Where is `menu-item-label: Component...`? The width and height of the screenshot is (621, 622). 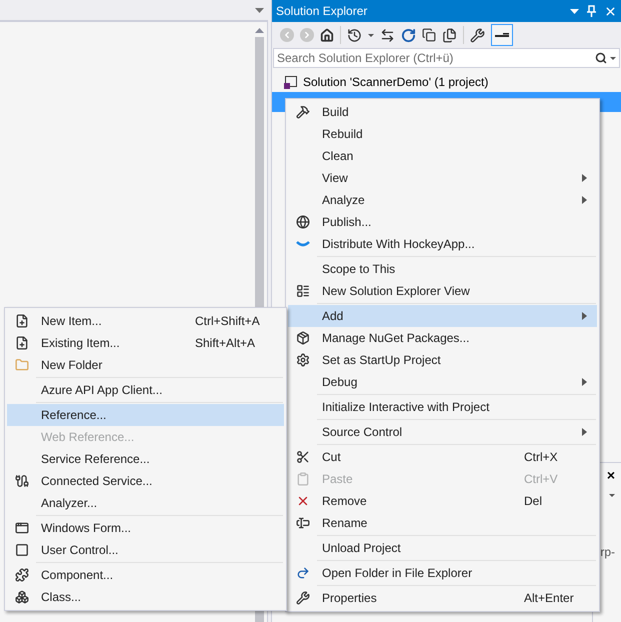 menu-item-label: Component... is located at coordinates (77, 575).